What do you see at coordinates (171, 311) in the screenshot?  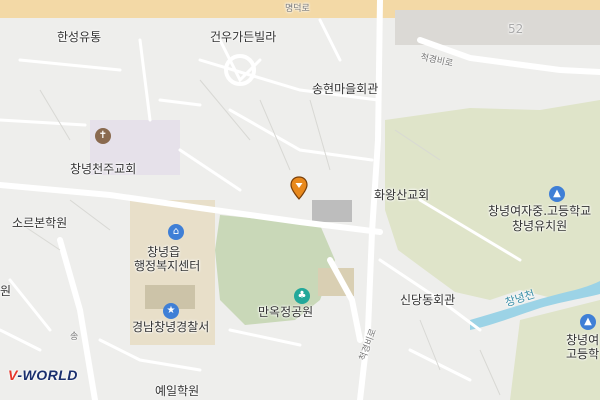 I see `police-icon: ★` at bounding box center [171, 311].